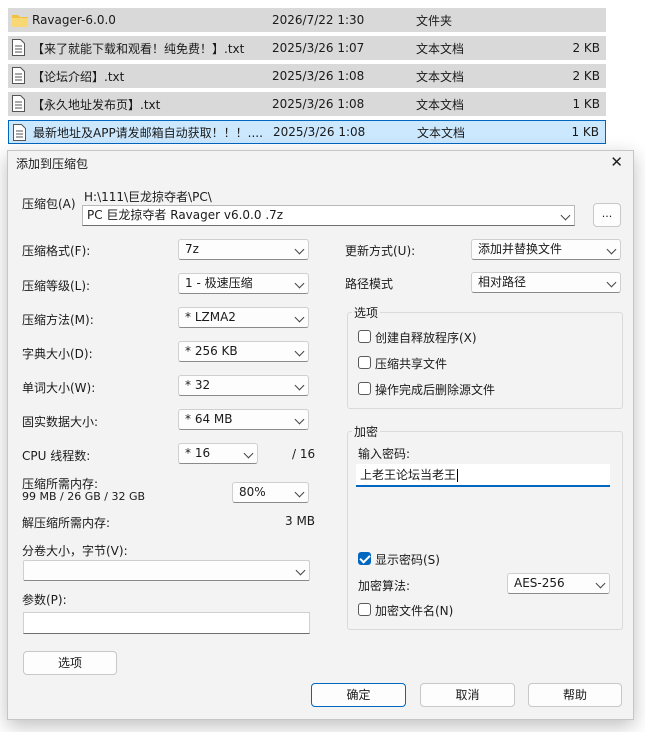 The width and height of the screenshot is (645, 732). Describe the element at coordinates (408, 475) in the screenshot. I see `password-value: 上老王论坛当老王` at that location.